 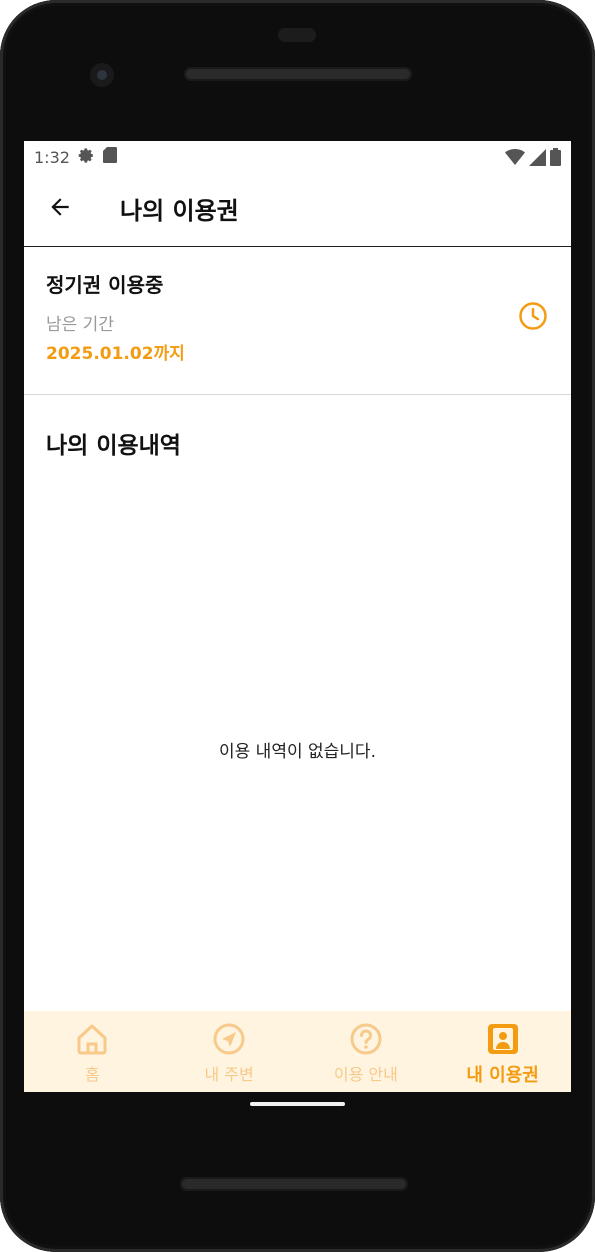 I want to click on page-title: 나의 이용권, so click(x=179, y=211).